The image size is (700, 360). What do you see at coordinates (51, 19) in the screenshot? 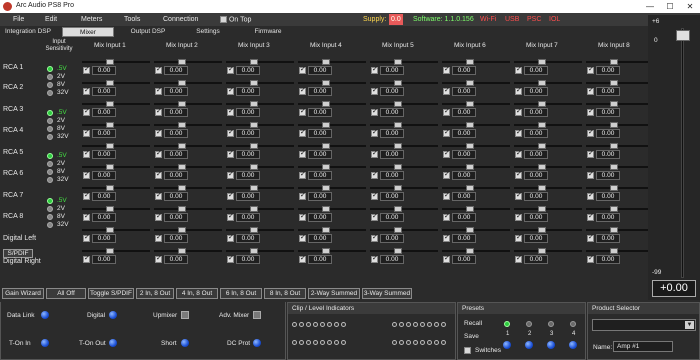
I see `menu-edit: Edit` at bounding box center [51, 19].